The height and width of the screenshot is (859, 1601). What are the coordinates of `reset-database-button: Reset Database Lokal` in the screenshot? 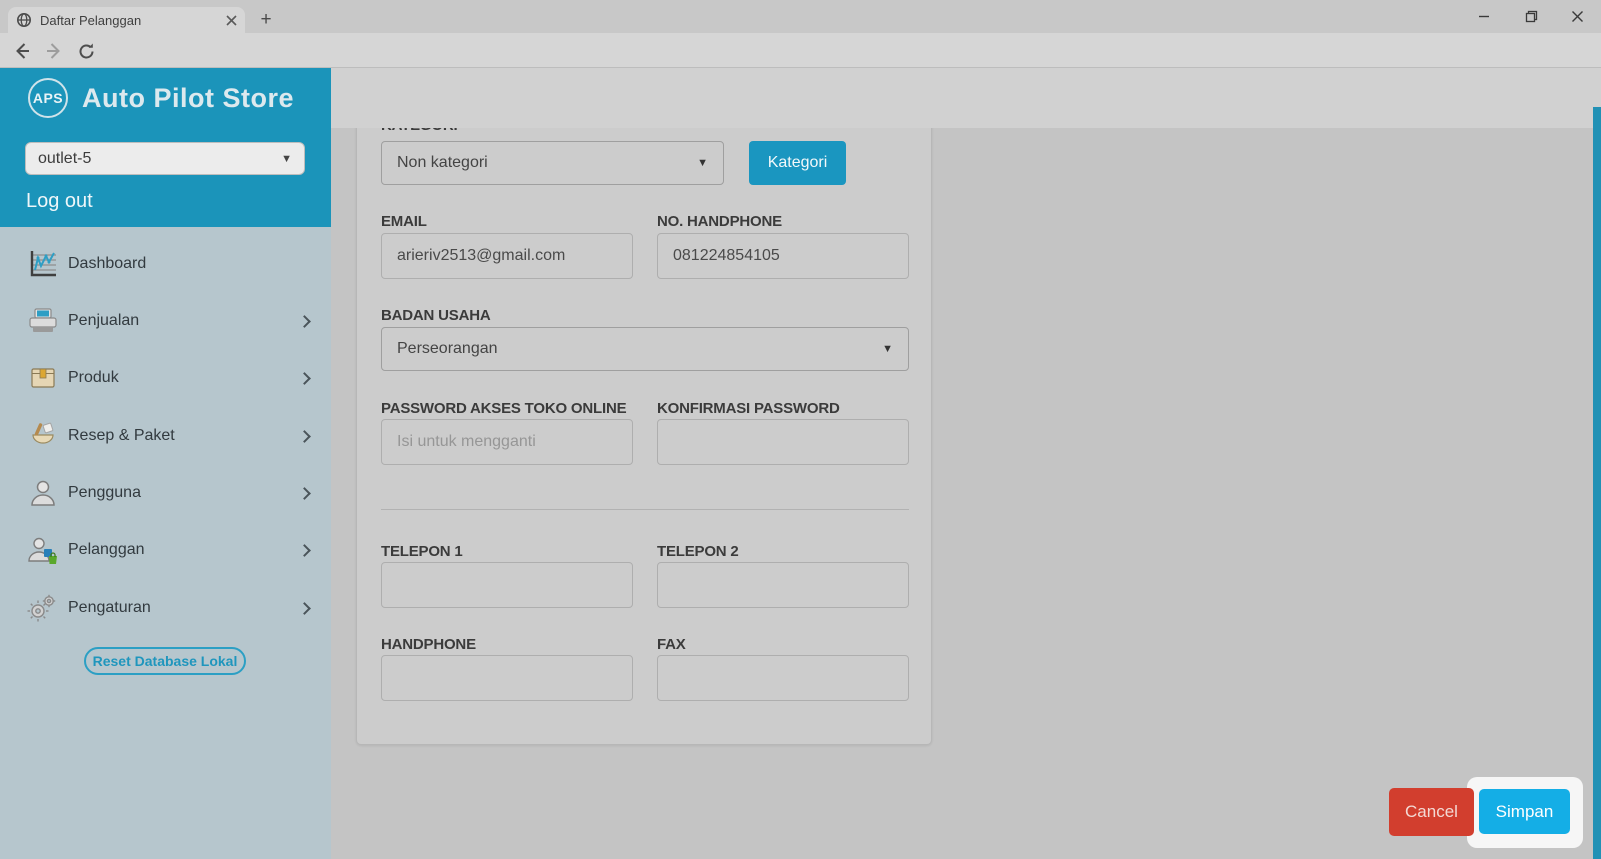 It's located at (165, 661).